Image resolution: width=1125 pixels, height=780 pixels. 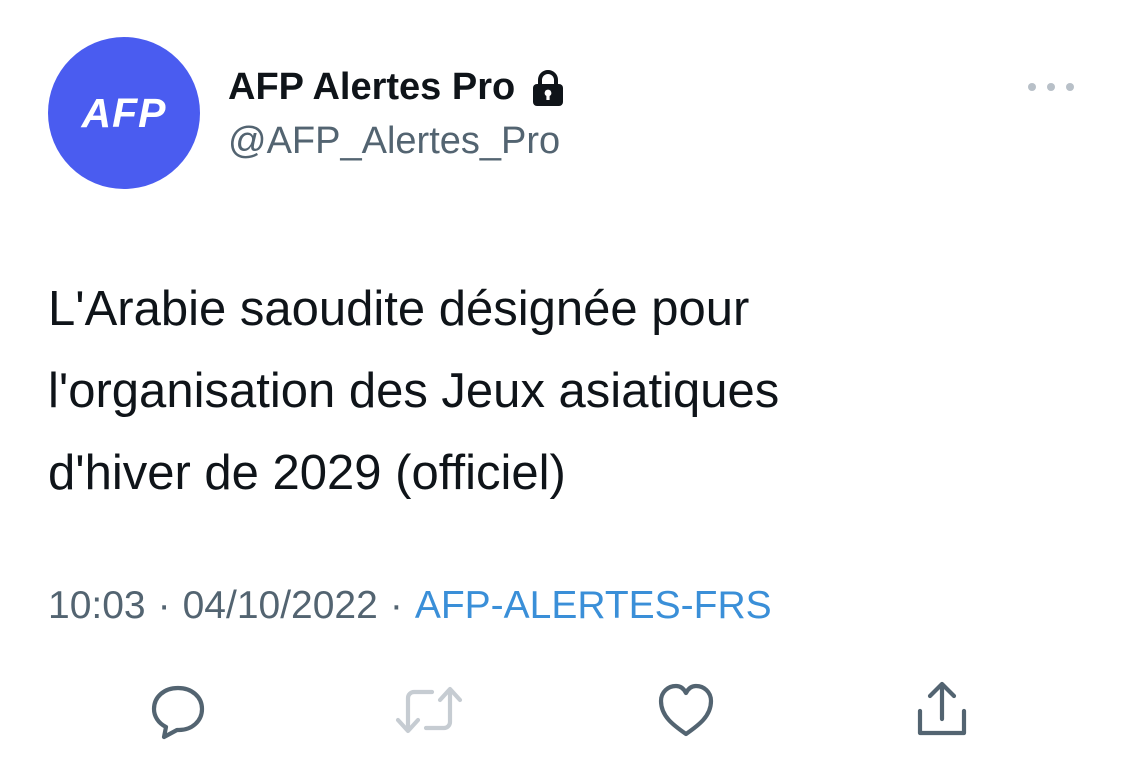 I want to click on tweet-meta: 10:03 · 04/10/2022 · AFP-ALERTES-FRS, so click(x=410, y=606).